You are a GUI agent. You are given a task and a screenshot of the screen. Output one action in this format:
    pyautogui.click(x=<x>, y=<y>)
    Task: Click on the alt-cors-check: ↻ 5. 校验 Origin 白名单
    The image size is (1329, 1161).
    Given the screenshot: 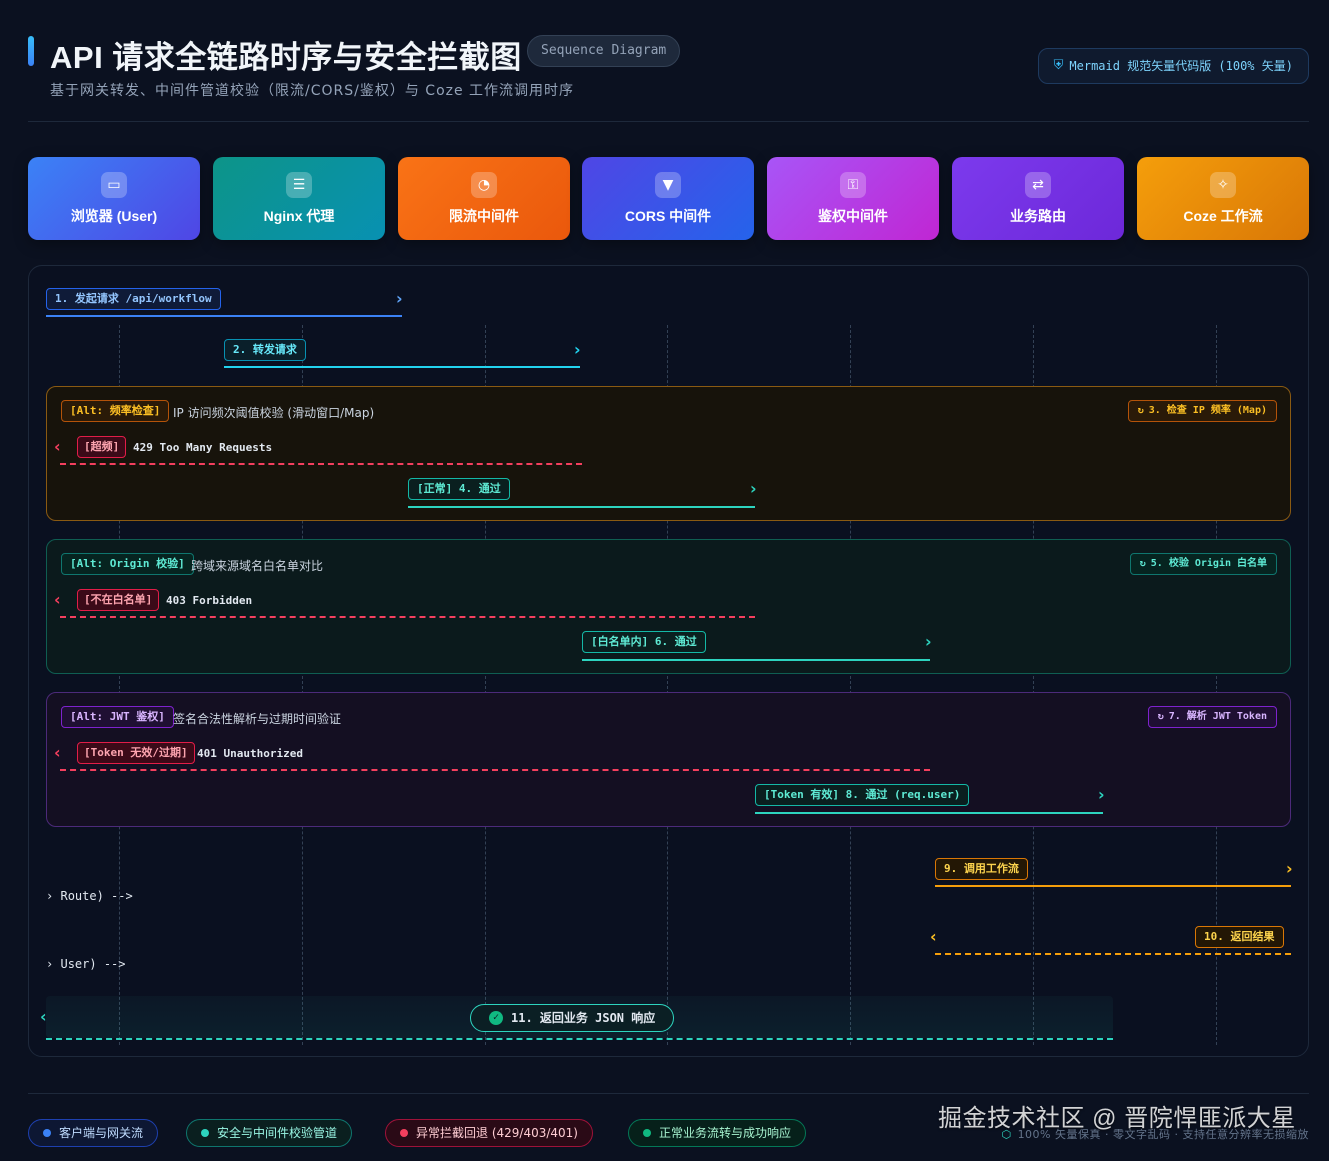 What is the action you would take?
    pyautogui.click(x=1203, y=564)
    